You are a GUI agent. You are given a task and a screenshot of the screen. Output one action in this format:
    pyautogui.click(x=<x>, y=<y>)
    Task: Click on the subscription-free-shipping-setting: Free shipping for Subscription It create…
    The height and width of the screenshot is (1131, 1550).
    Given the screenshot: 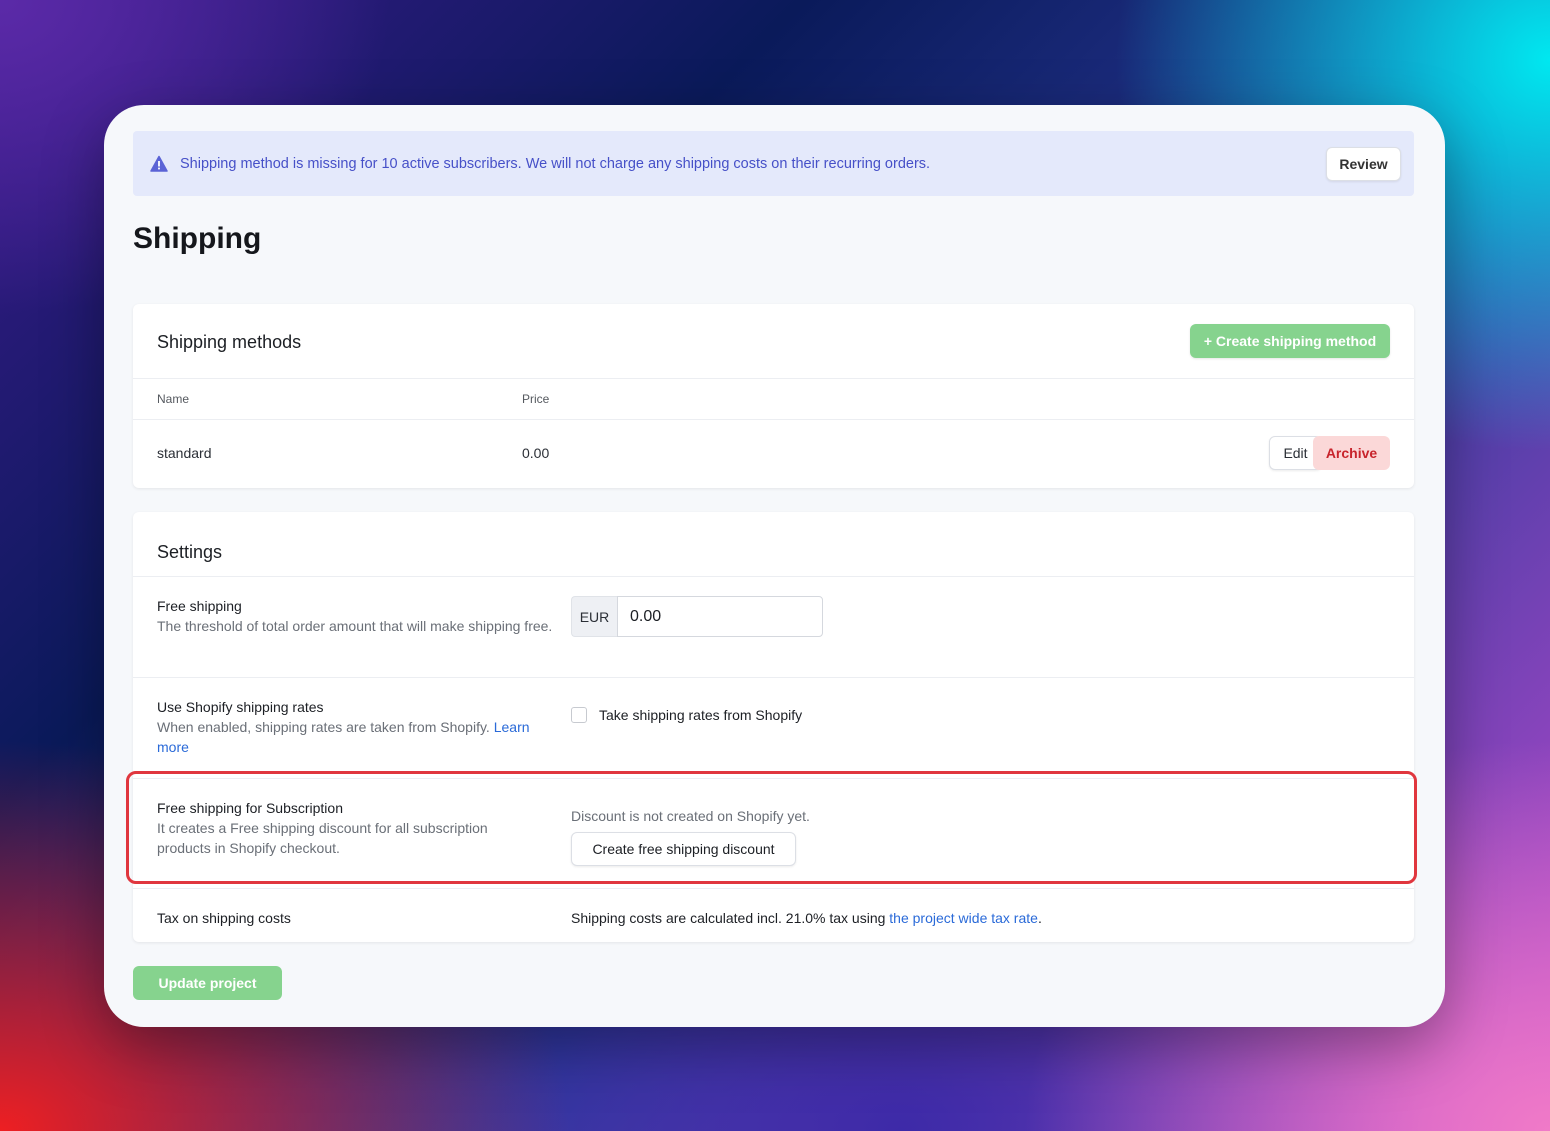 What is the action you would take?
    pyautogui.click(x=357, y=828)
    